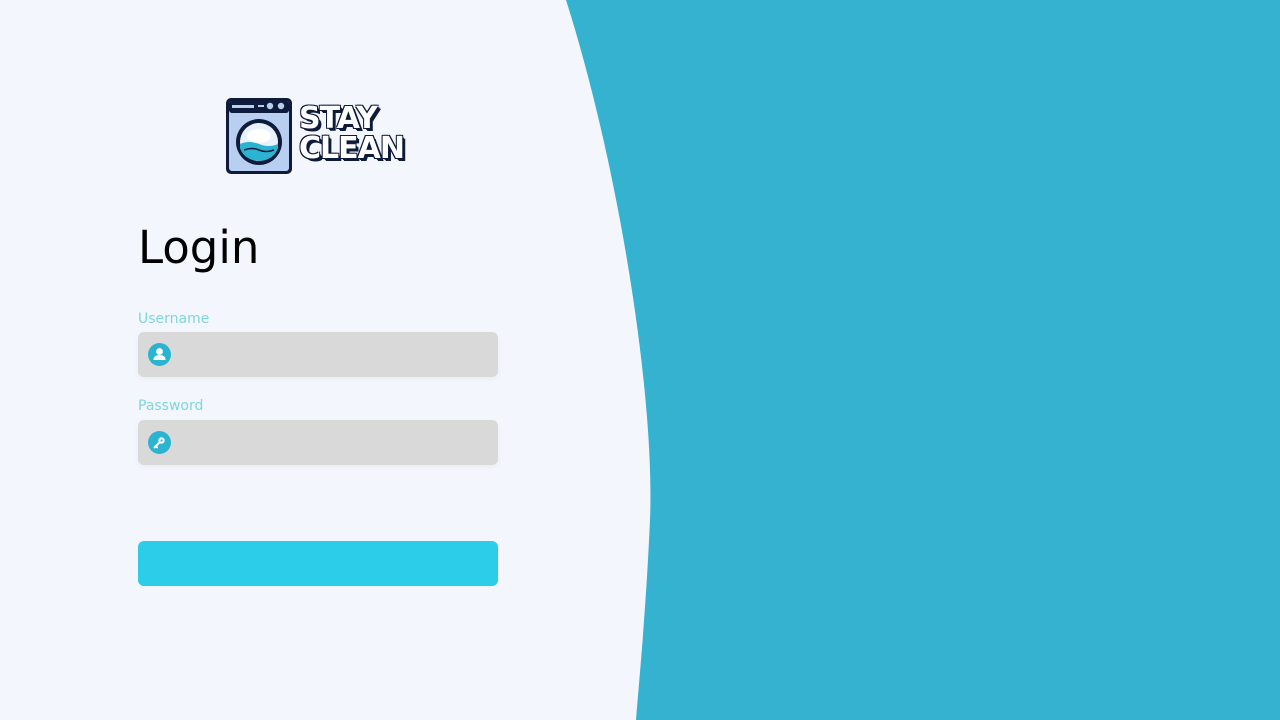  I want to click on password-field-container, so click(318, 442).